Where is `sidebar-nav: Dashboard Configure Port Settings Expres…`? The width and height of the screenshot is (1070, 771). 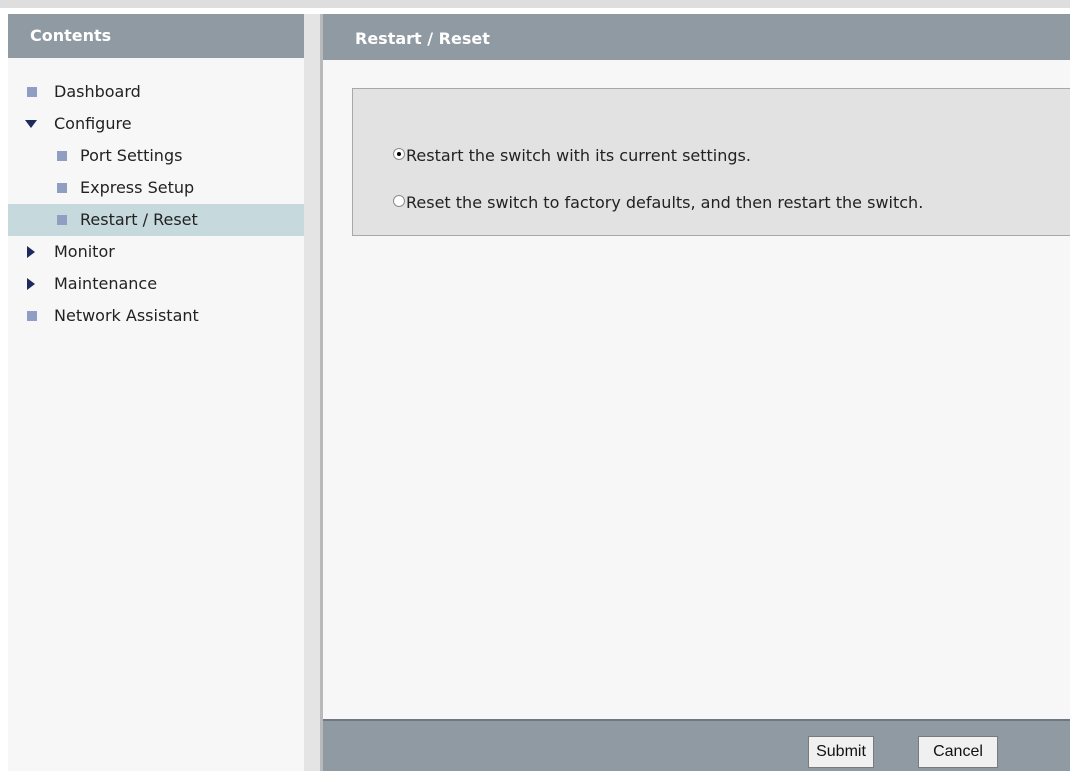
sidebar-nav: Dashboard Configure Port Settings Expres… is located at coordinates (156, 204).